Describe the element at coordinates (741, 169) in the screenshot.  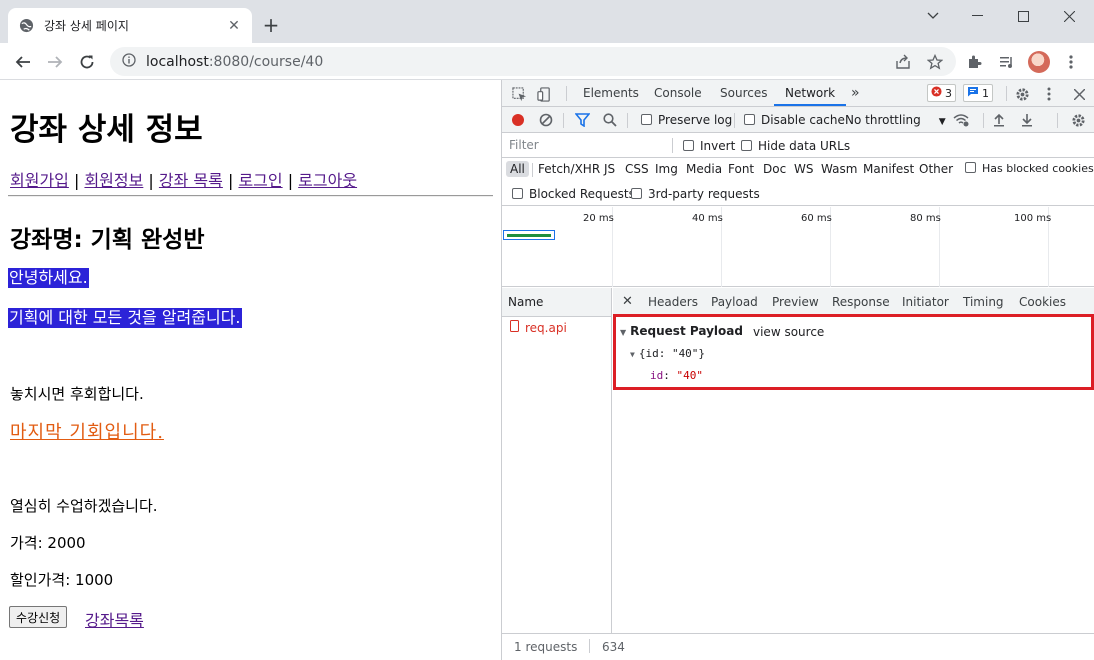
I see `type-font: Font` at that location.